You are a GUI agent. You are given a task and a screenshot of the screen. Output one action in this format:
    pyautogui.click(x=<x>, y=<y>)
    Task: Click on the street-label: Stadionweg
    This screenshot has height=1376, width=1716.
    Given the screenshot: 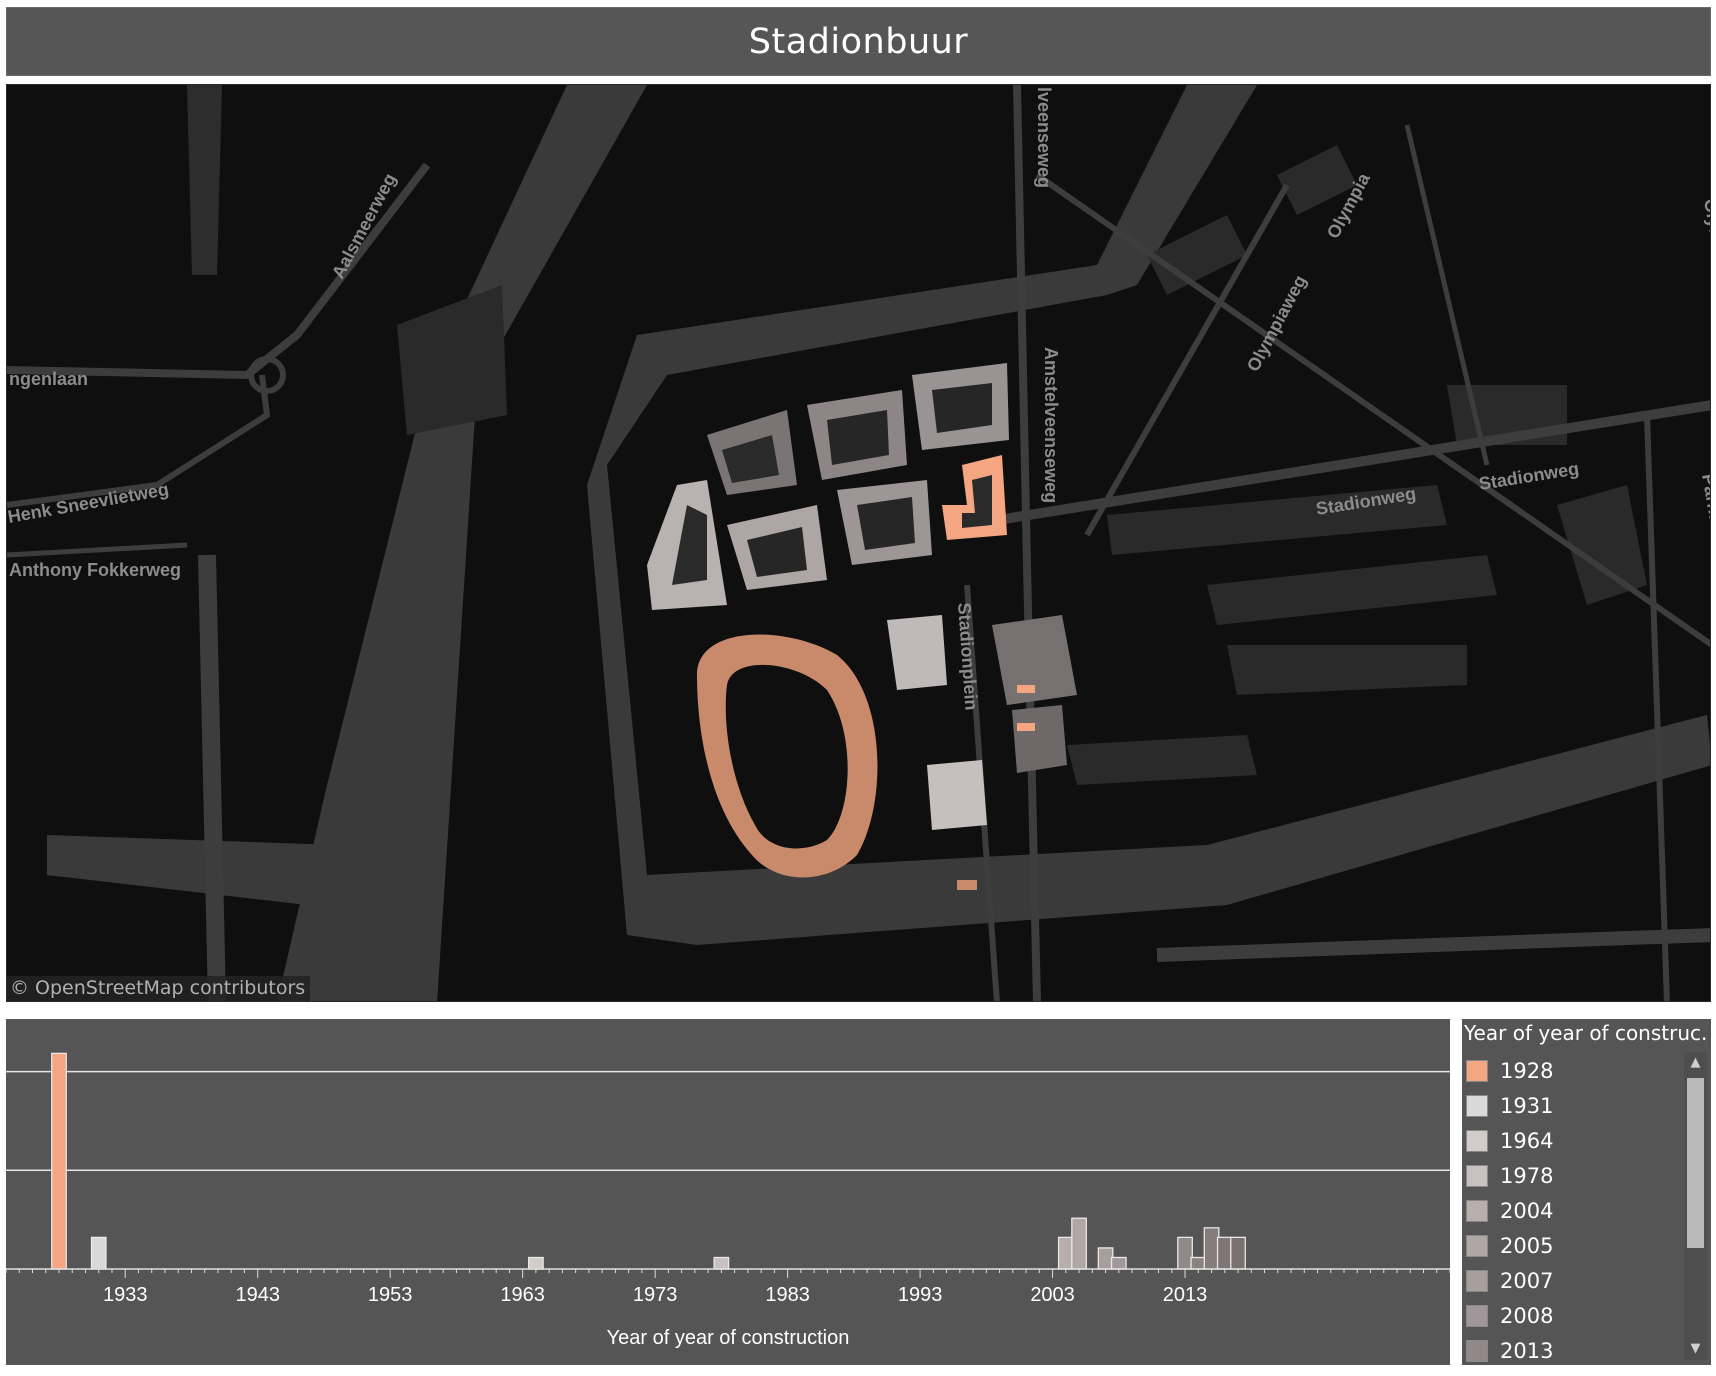 What is the action you would take?
    pyautogui.click(x=1528, y=476)
    